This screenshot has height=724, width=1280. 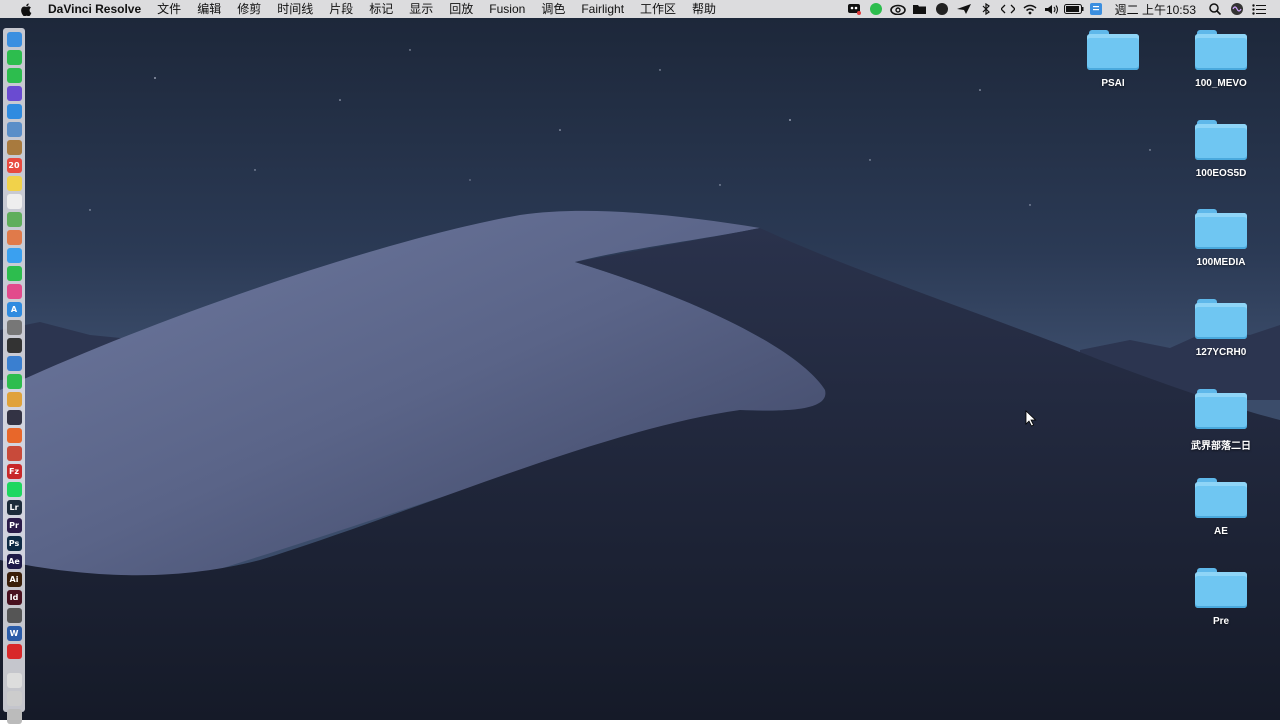 I want to click on chrome-icon, so click(x=14, y=399).